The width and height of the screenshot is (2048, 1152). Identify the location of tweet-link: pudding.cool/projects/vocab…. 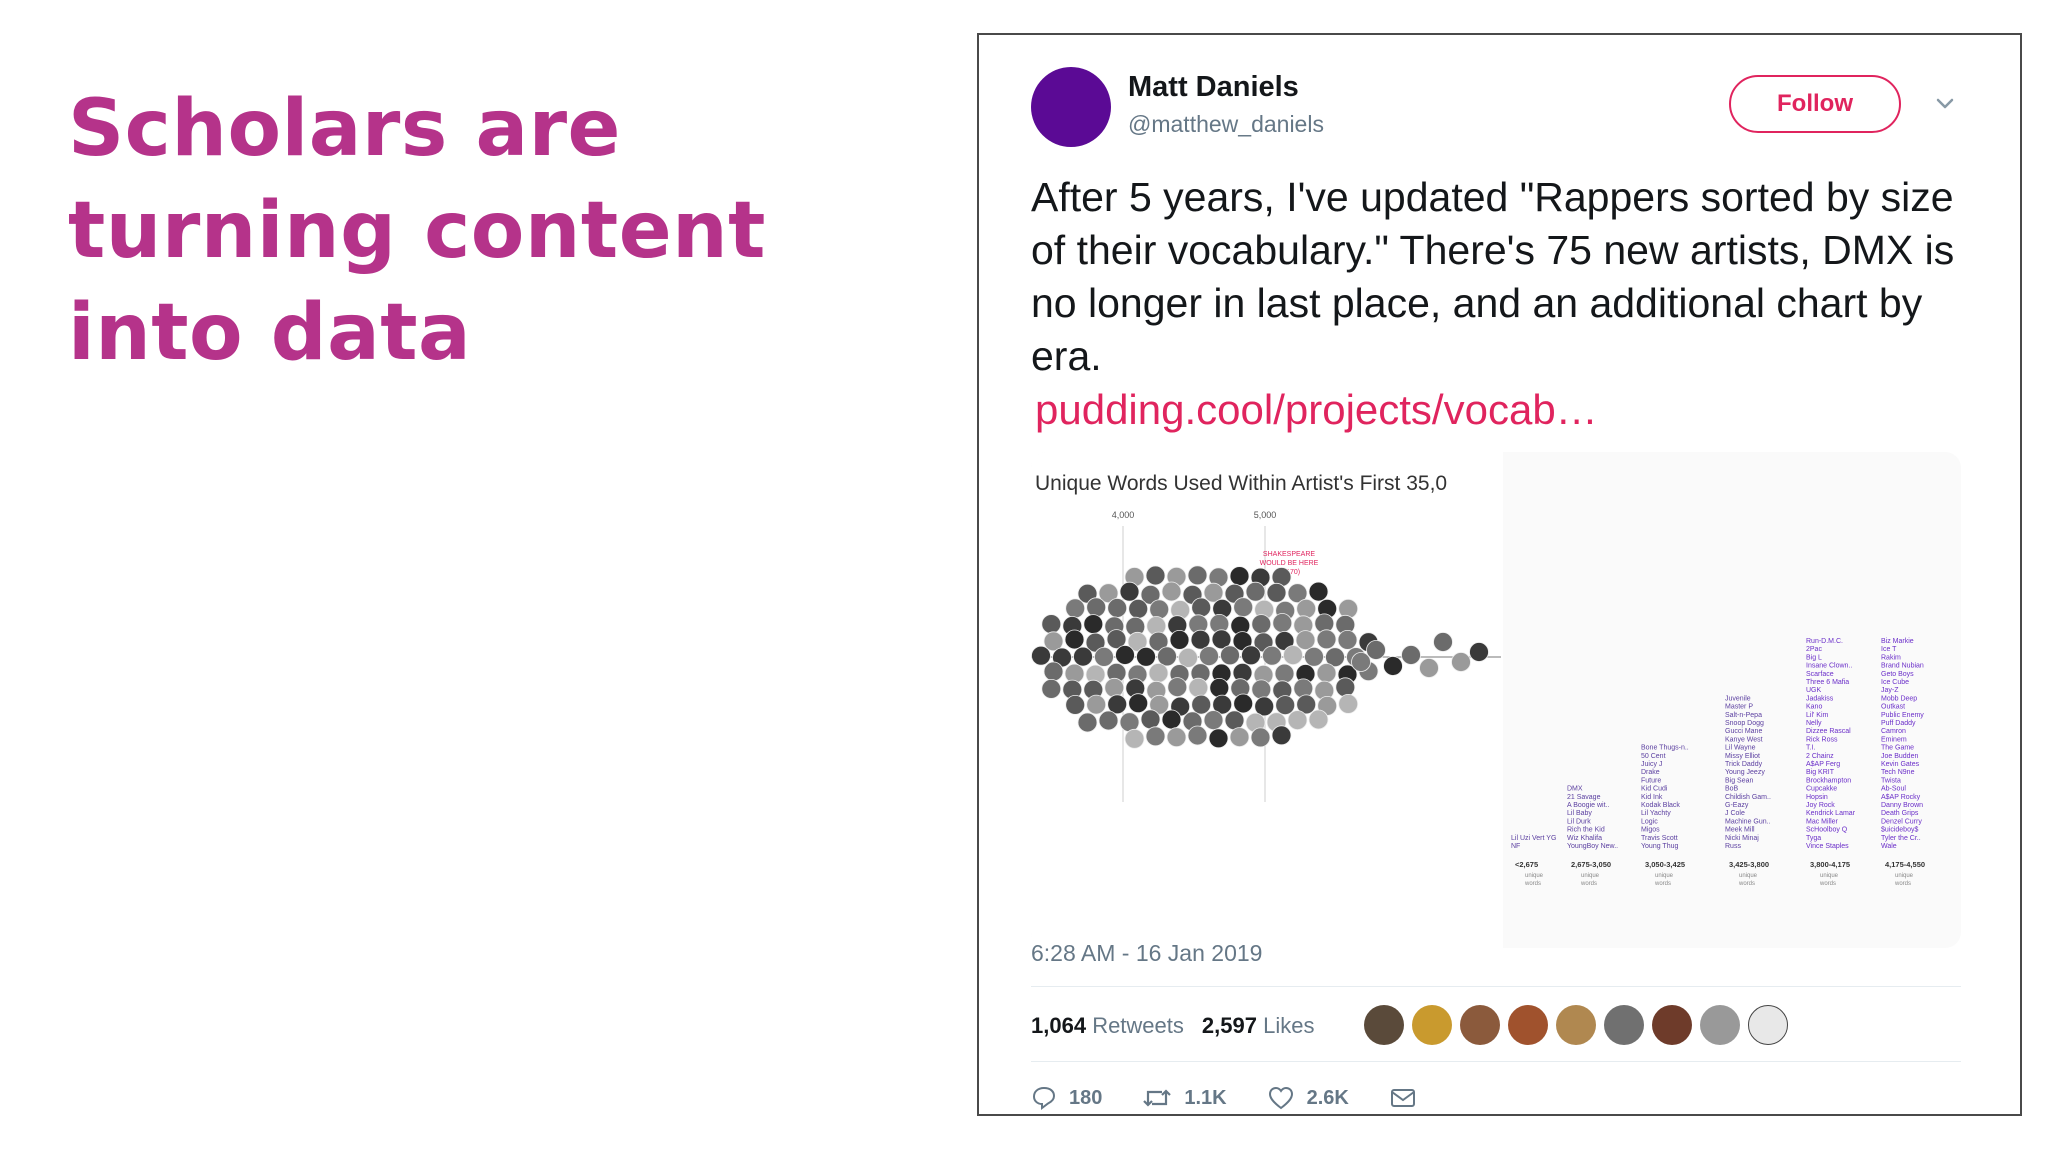
(1508, 409).